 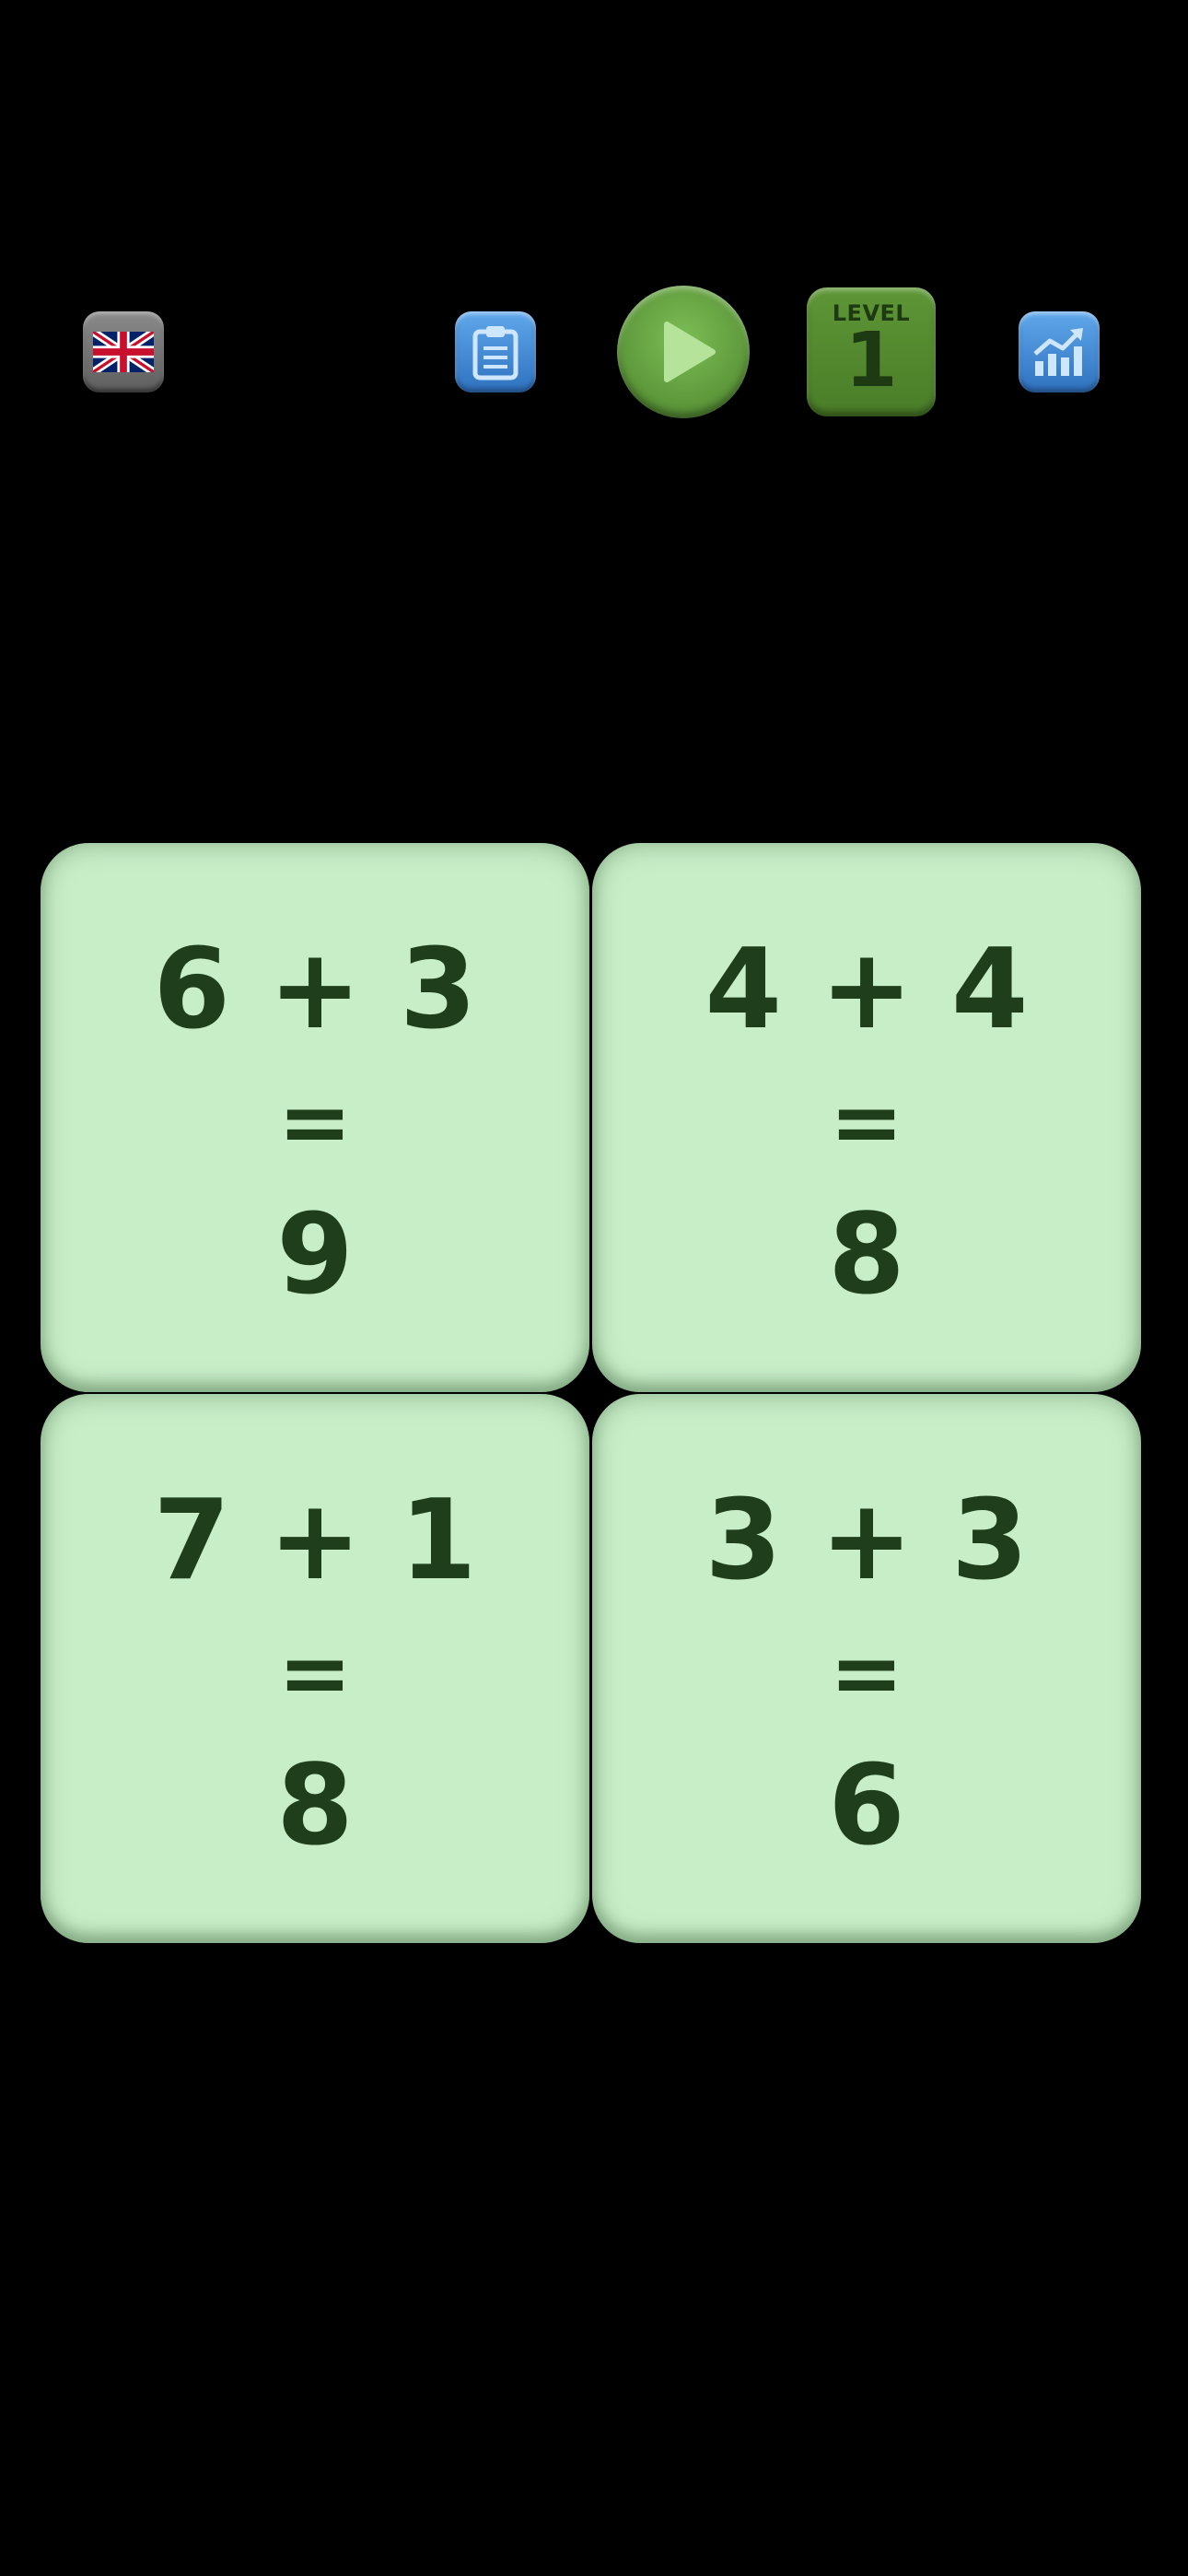 I want to click on card-answer: 9, so click(x=315, y=1255).